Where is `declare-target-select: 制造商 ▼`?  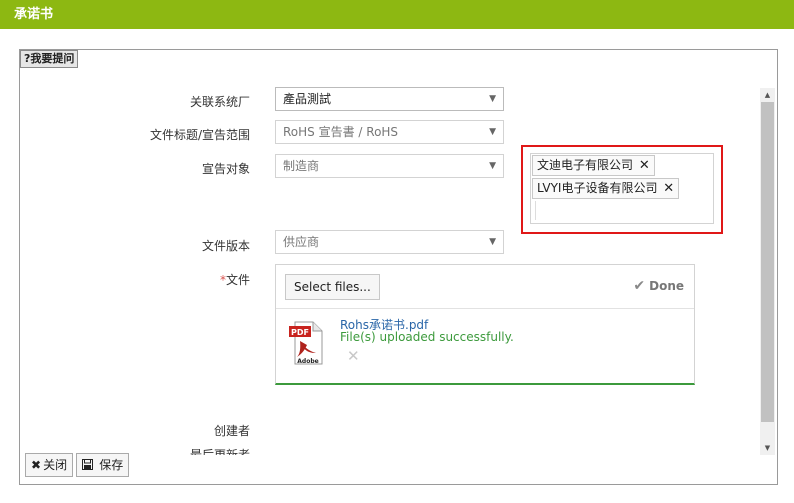
declare-target-select: 制造商 ▼ is located at coordinates (389, 166).